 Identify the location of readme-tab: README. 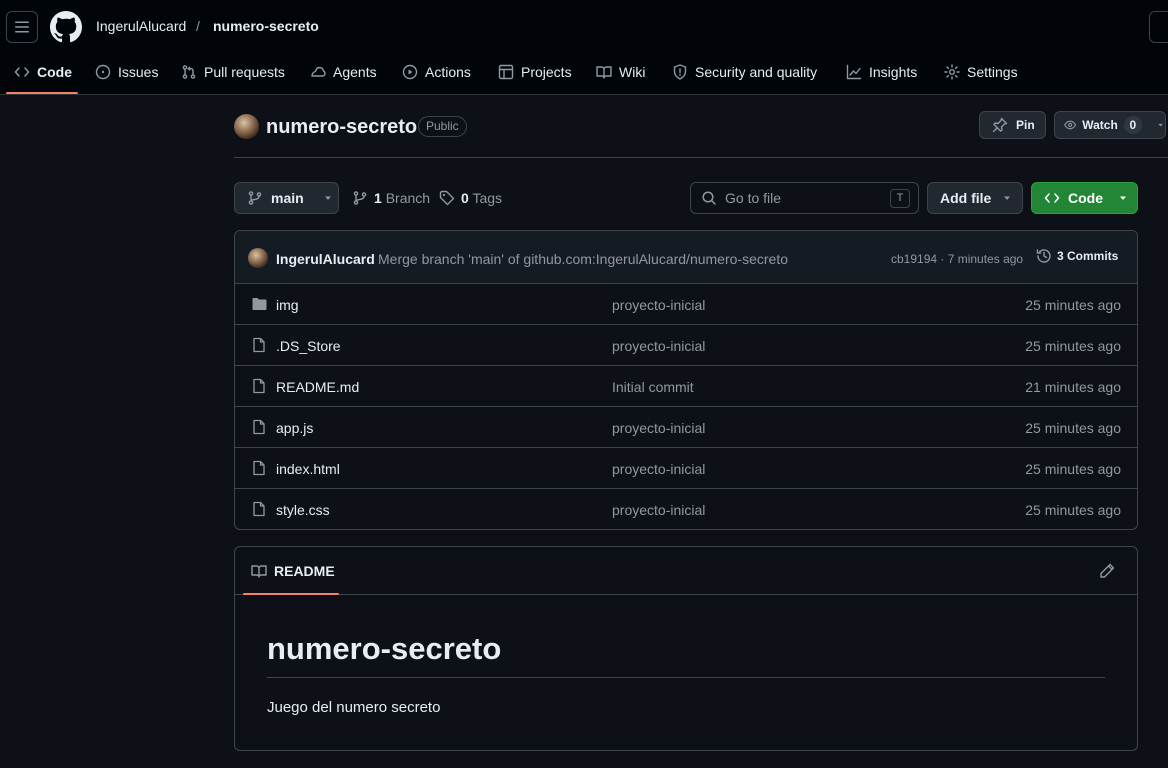
(293, 571).